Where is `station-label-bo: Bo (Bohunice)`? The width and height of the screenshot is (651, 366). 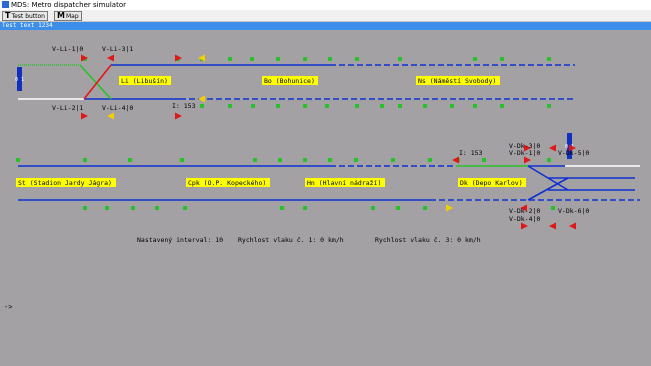
station-label-bo: Bo (Bohunice) is located at coordinates (289, 81).